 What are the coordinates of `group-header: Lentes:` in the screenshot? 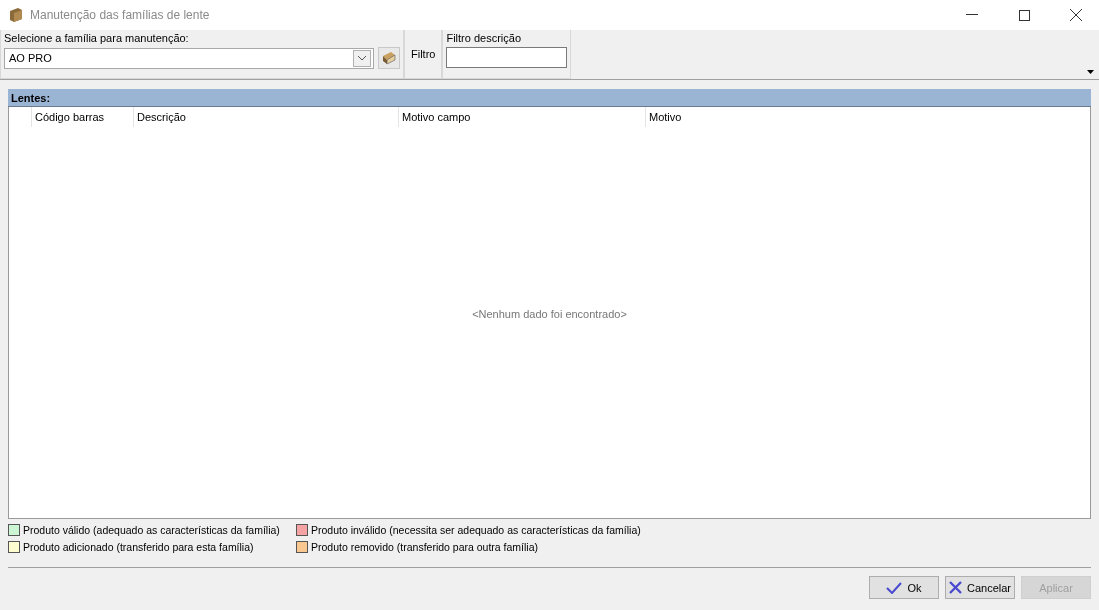 It's located at (549, 98).